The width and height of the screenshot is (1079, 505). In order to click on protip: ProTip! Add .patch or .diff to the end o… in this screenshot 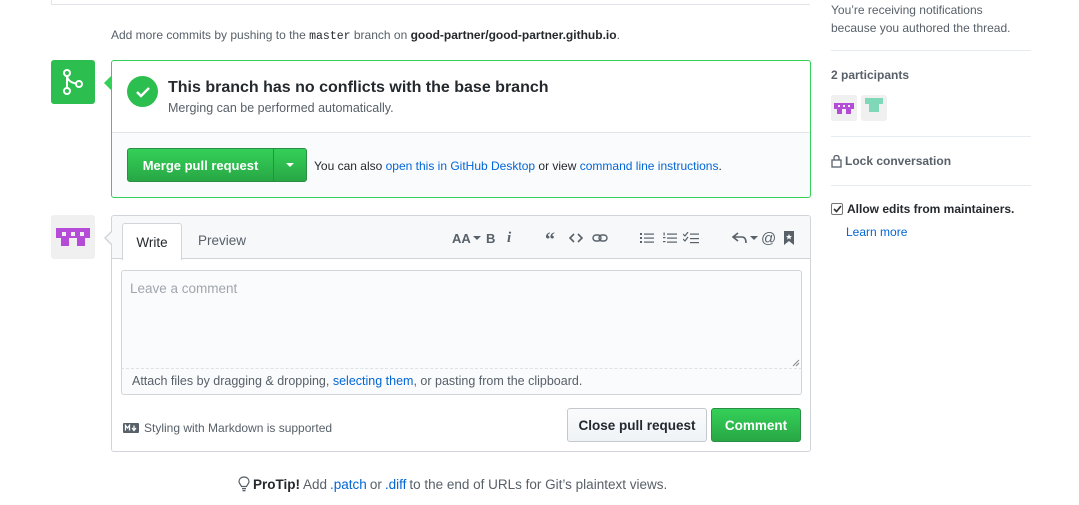, I will do `click(452, 484)`.